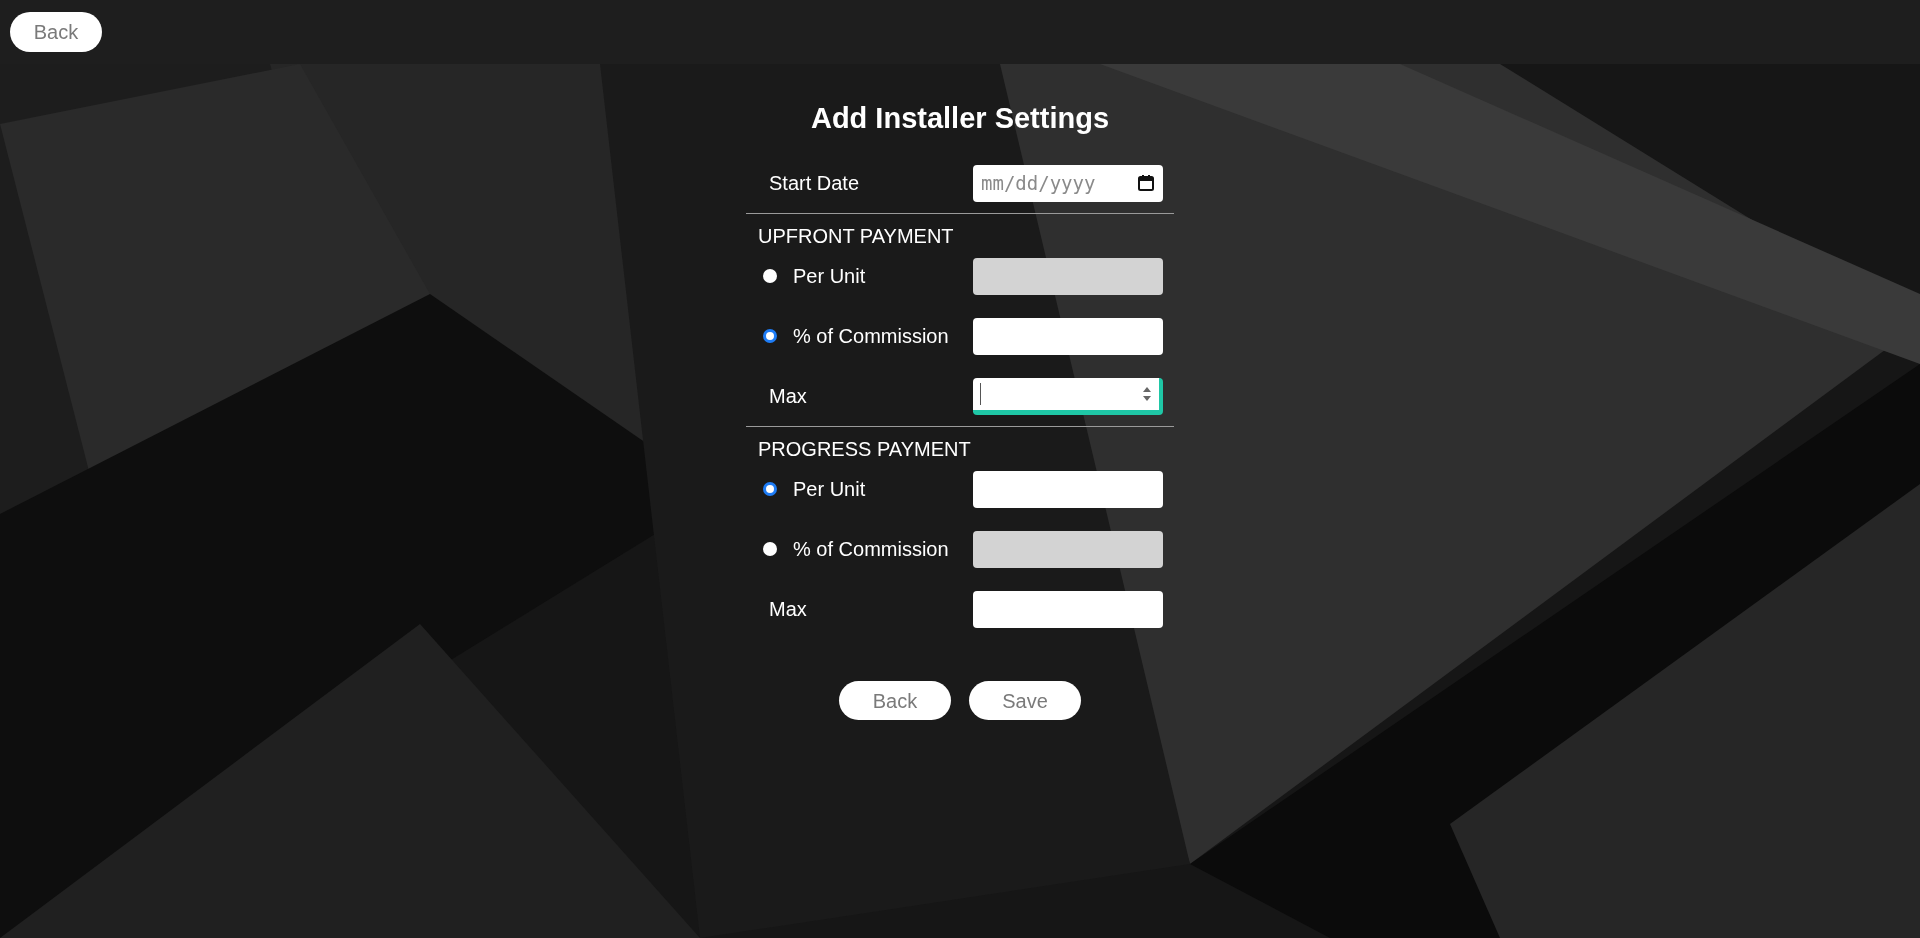  What do you see at coordinates (864, 448) in the screenshot?
I see `section-heading: PROGRESS PAYMENT` at bounding box center [864, 448].